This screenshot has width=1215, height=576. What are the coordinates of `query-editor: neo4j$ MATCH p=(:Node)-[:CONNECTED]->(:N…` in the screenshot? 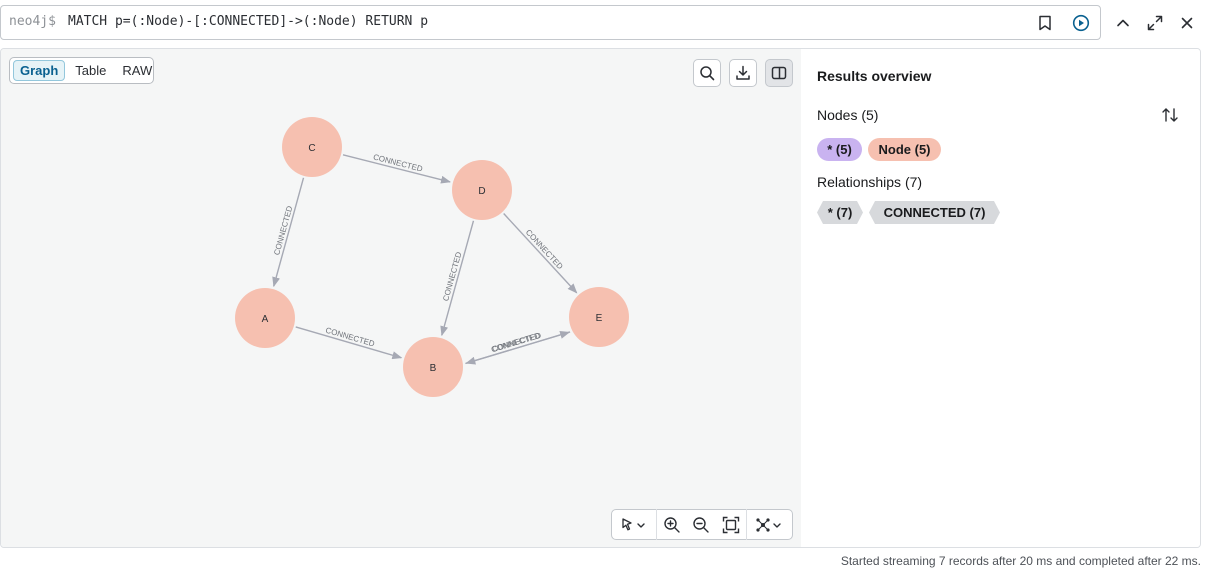 It's located at (550, 22).